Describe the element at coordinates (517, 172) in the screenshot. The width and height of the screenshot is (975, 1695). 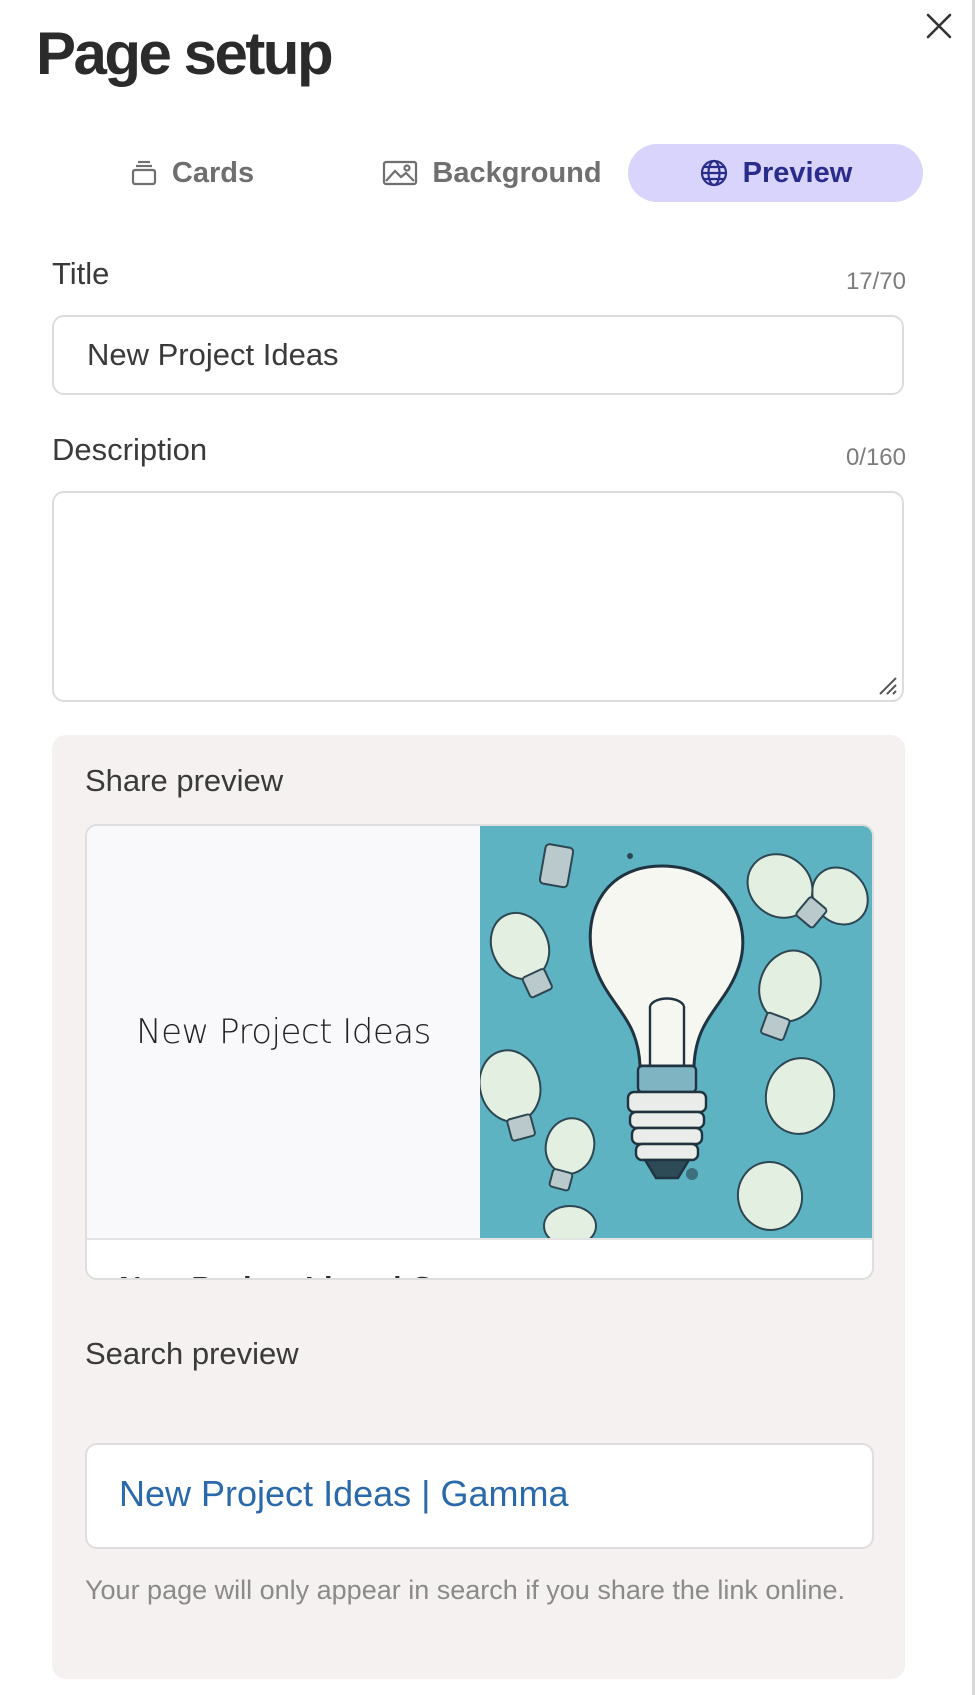
I see `tab-label: Background` at that location.